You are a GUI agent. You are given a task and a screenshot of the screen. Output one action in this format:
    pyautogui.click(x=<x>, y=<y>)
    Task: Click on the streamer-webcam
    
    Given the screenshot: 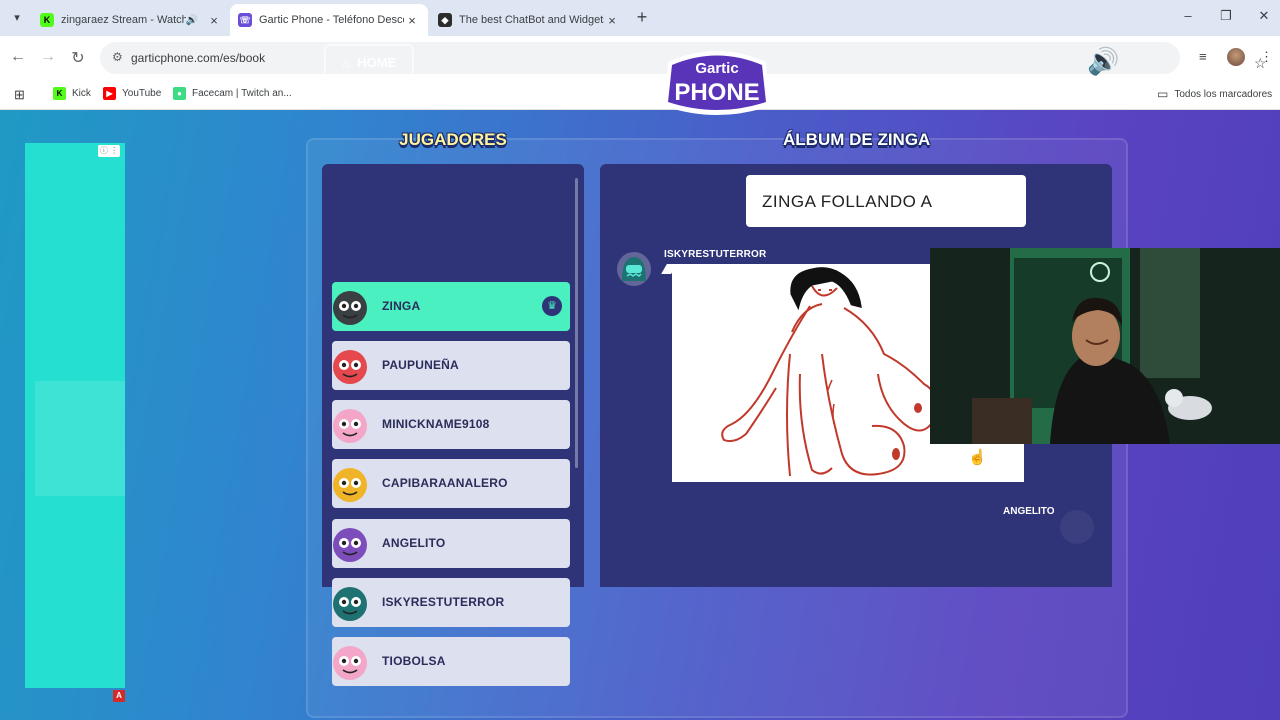 What is the action you would take?
    pyautogui.click(x=1105, y=346)
    